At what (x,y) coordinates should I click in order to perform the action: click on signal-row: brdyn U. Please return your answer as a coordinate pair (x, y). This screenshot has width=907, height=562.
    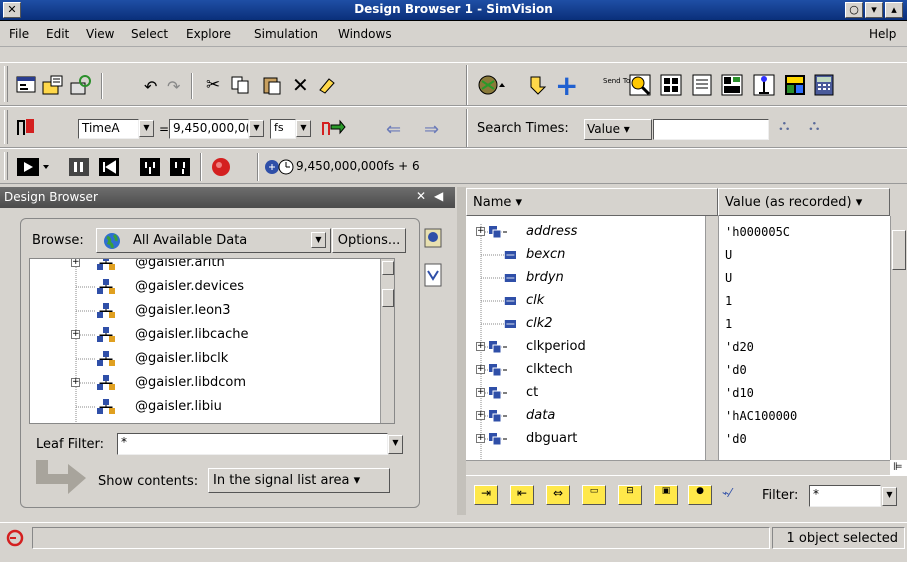
    Looking at the image, I should click on (678, 278).